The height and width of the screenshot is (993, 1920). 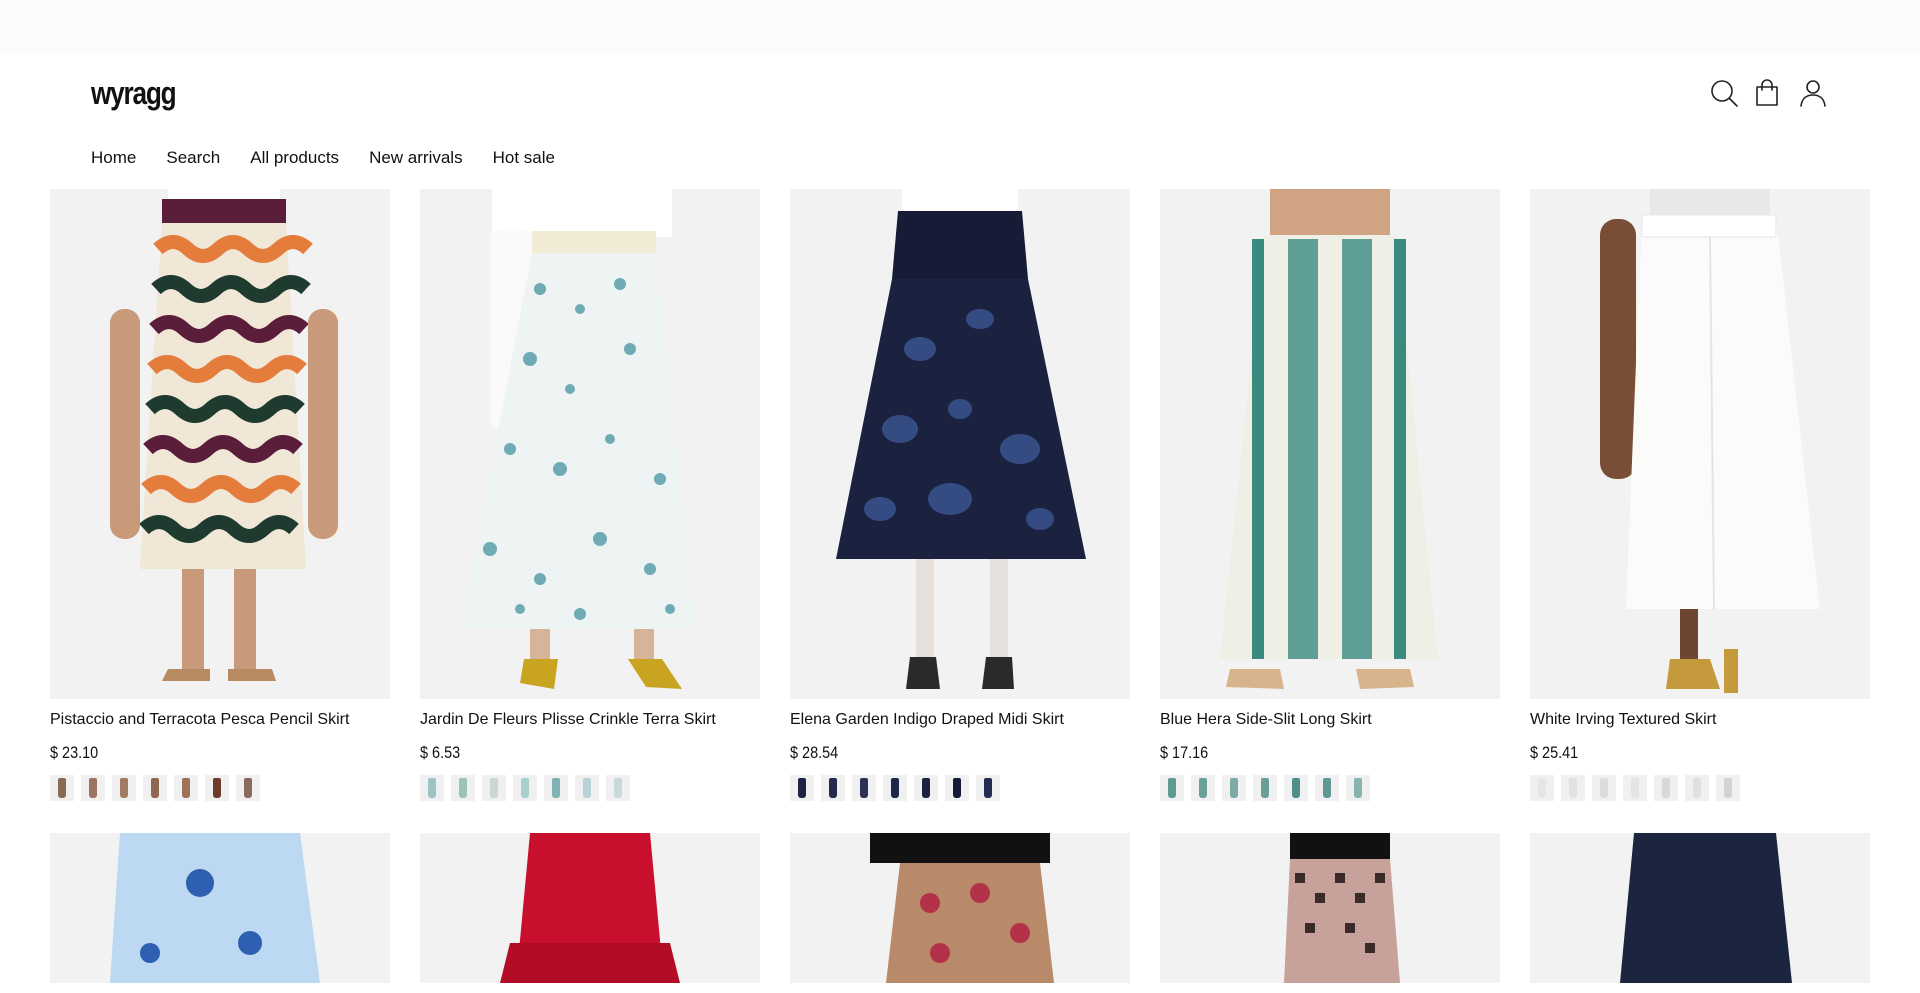 I want to click on user-icon, so click(x=1813, y=93).